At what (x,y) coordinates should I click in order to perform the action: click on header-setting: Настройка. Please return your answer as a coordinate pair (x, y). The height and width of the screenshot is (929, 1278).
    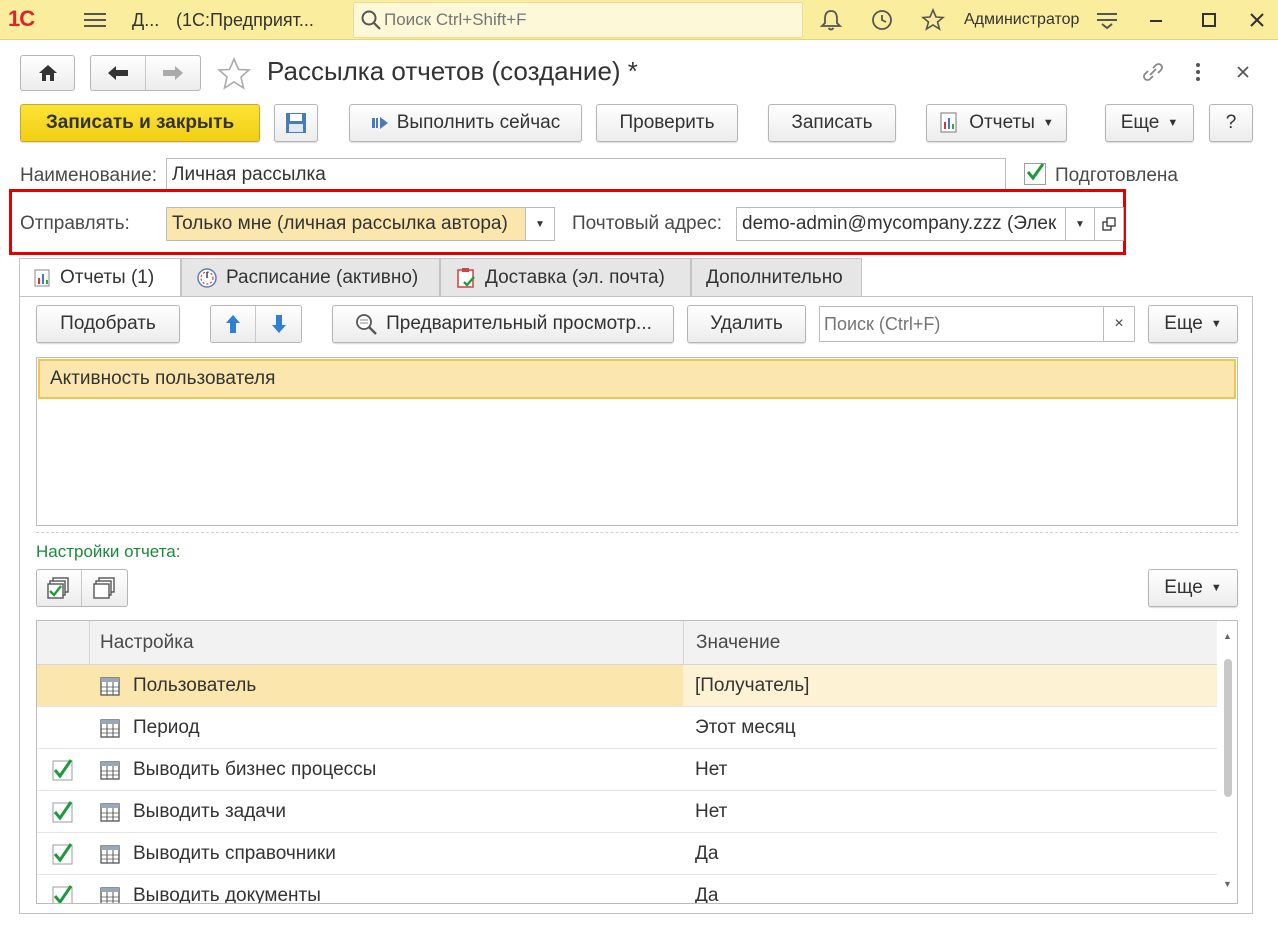
    Looking at the image, I should click on (386, 643).